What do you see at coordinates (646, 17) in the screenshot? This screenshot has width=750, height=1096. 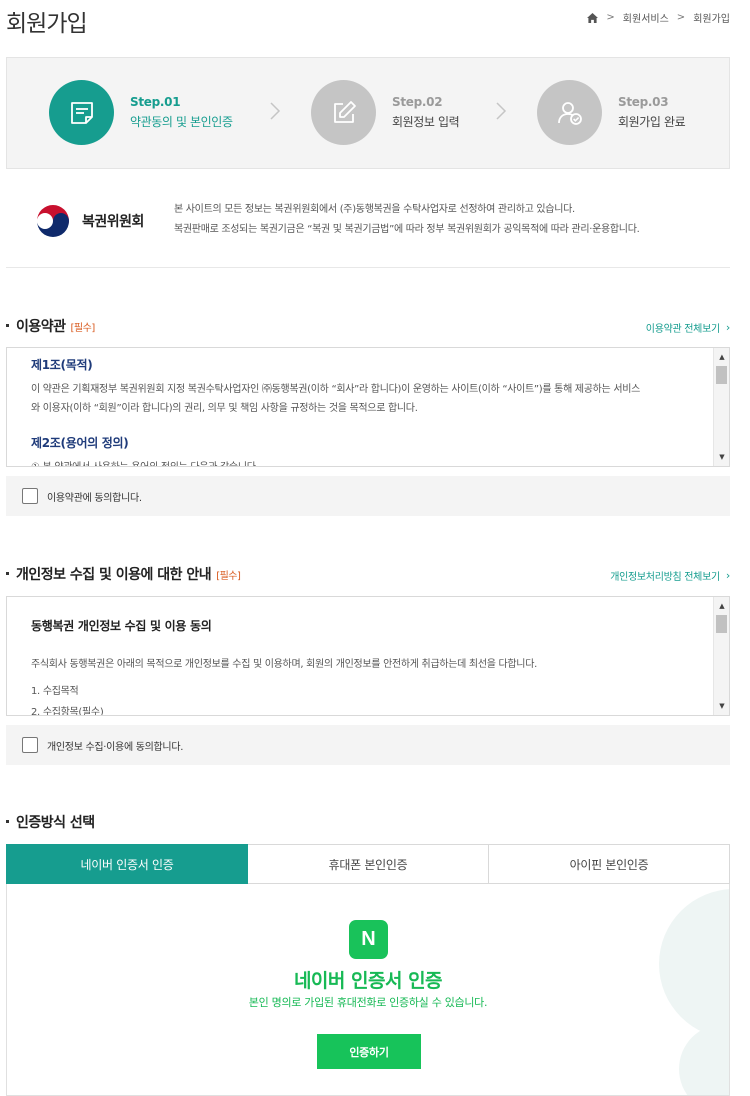 I see `breadcrumb-item-member-service: 회원서비스` at bounding box center [646, 17].